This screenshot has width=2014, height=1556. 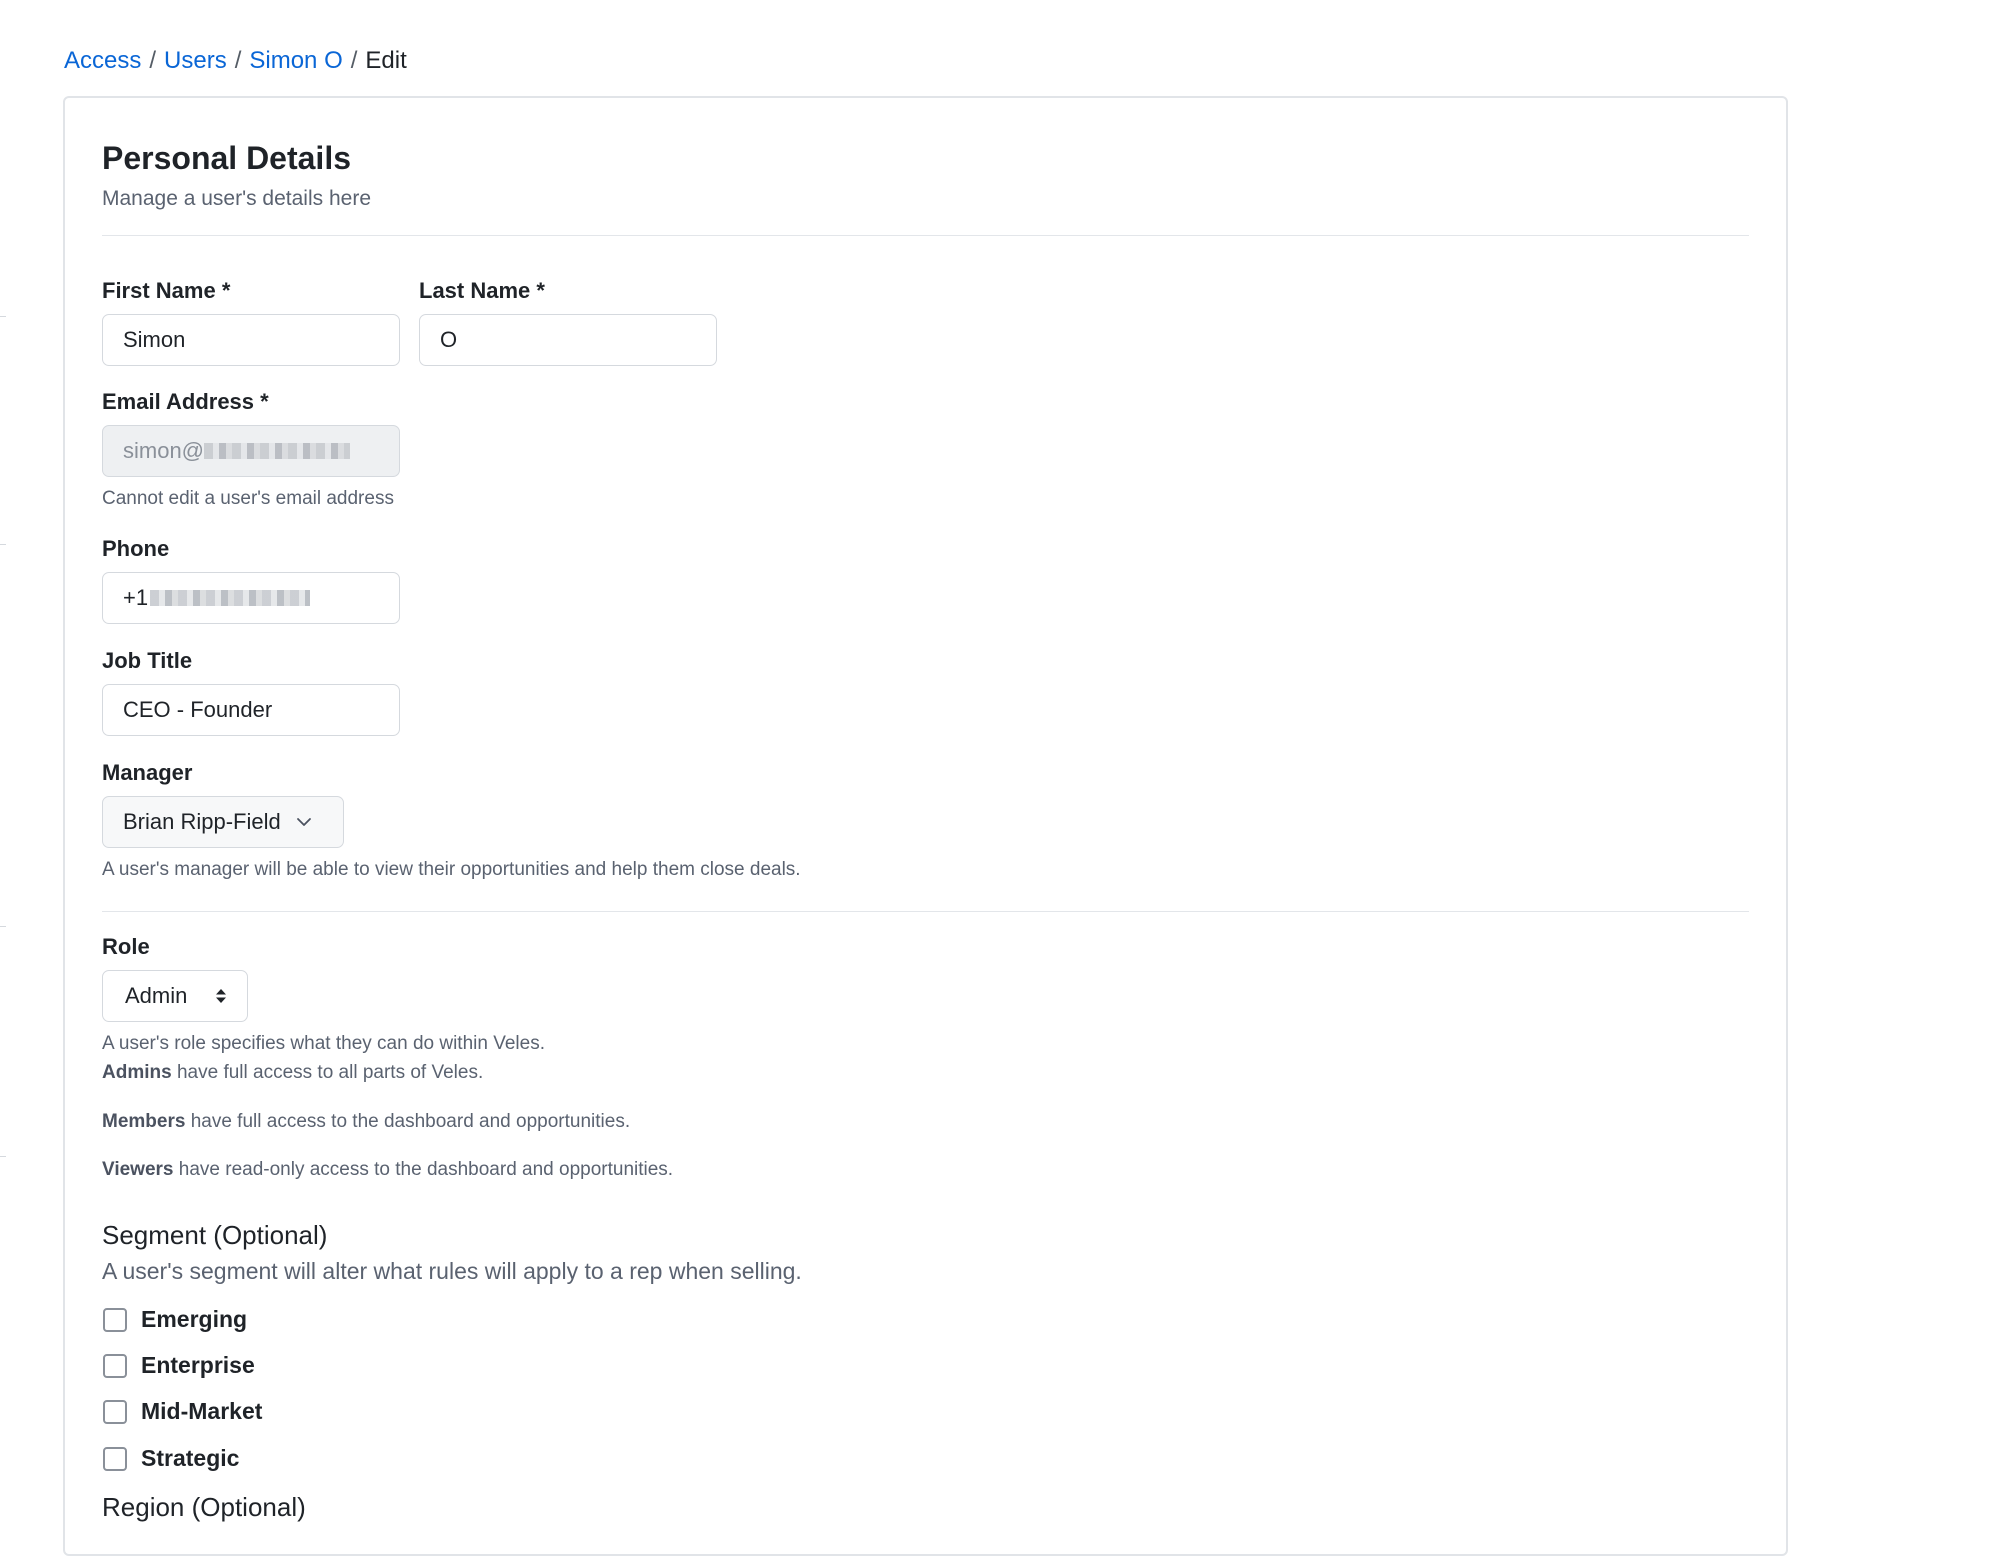 What do you see at coordinates (195, 60) in the screenshot?
I see `breadcrumb-link-users: Users` at bounding box center [195, 60].